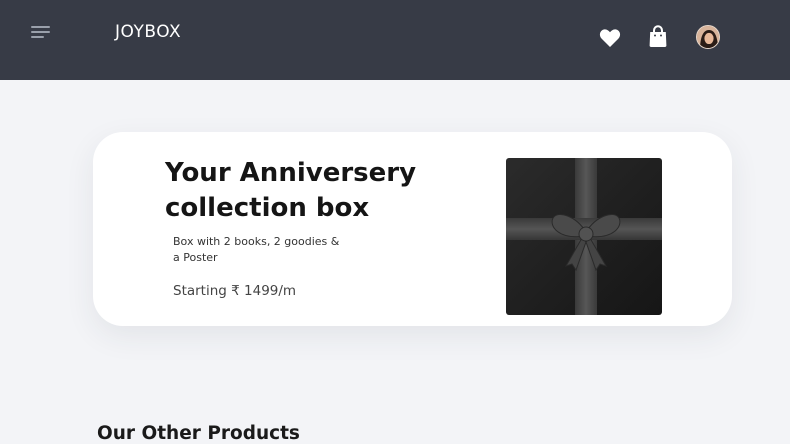 The width and height of the screenshot is (790, 444). Describe the element at coordinates (148, 32) in the screenshot. I see `brand-logo-text: JOYBOX` at that location.